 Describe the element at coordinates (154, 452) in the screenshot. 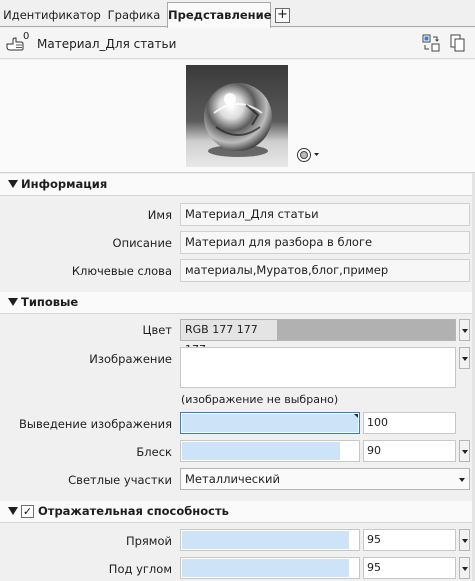

I see `gloss-label: Блеск` at that location.